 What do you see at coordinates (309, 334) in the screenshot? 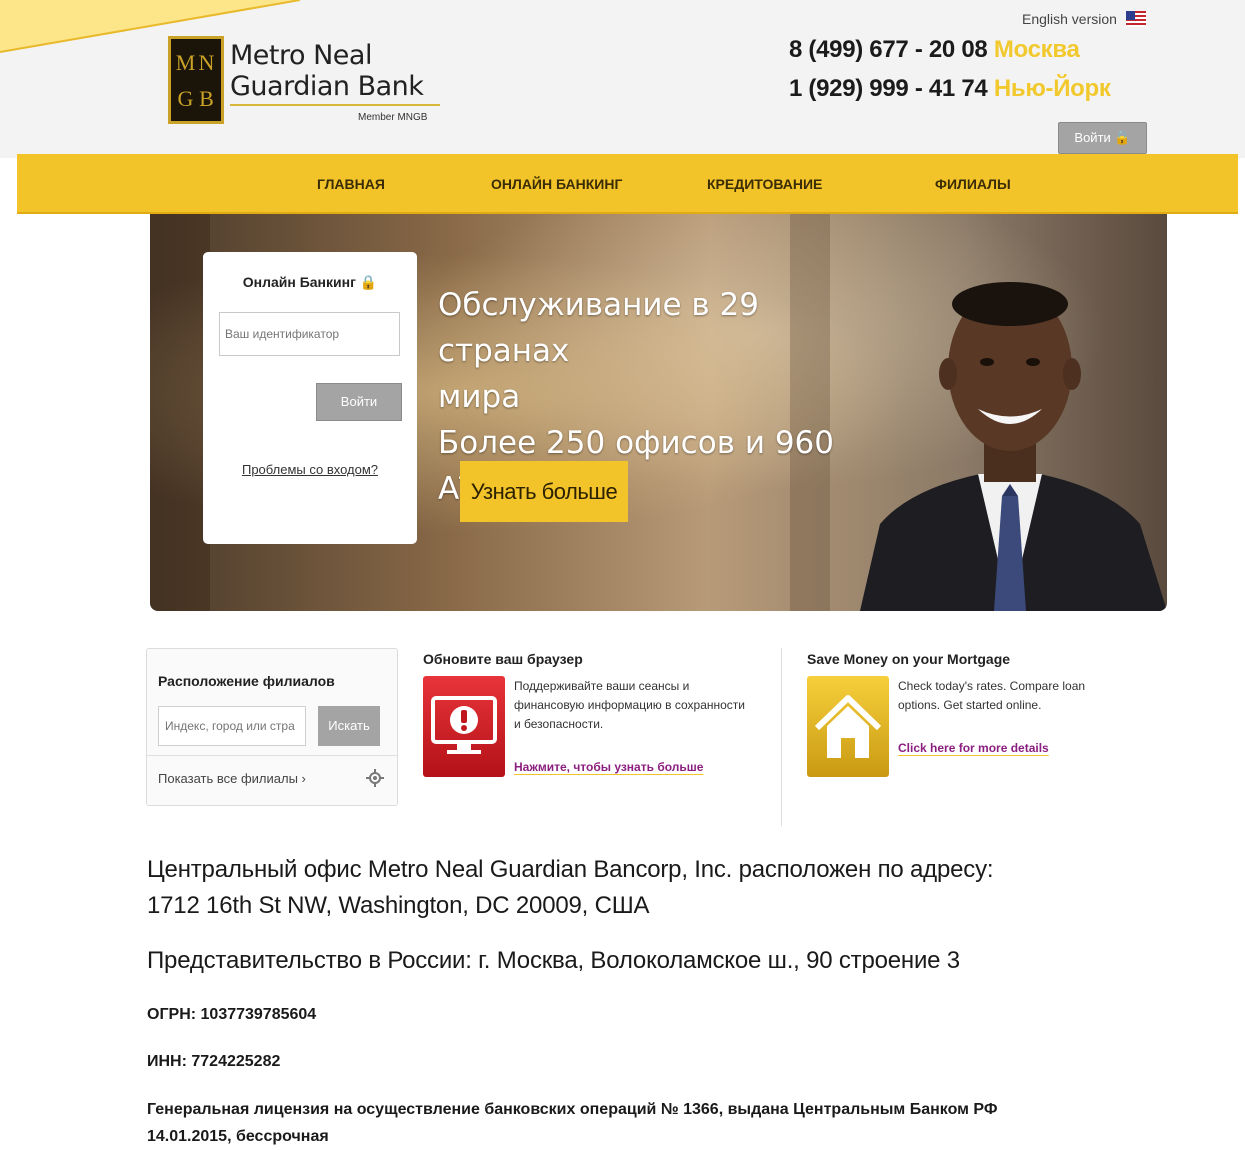
I see `user-id-input` at bounding box center [309, 334].